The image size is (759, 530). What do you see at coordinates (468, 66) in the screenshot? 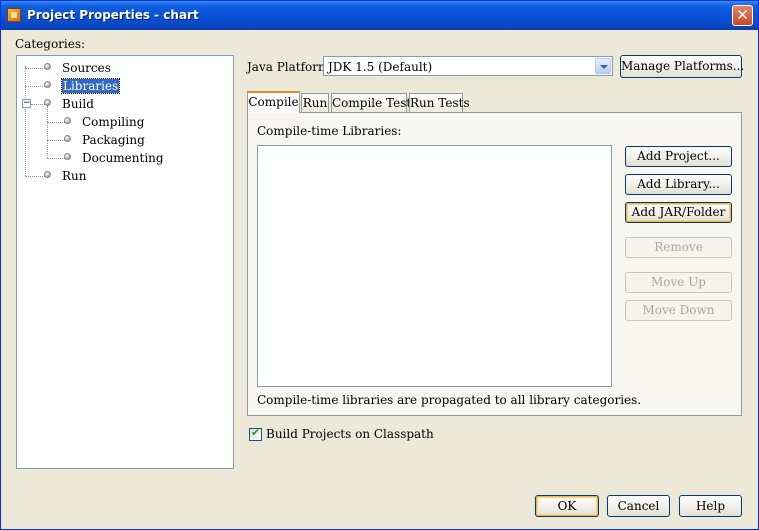
I see `java-platform-select: JDK 1.5 (Default)` at bounding box center [468, 66].